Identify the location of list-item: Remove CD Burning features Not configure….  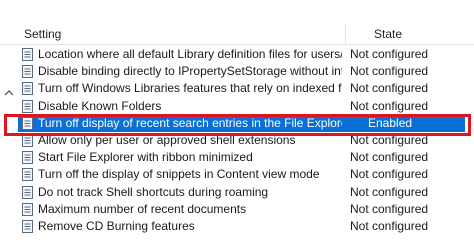
(237, 226).